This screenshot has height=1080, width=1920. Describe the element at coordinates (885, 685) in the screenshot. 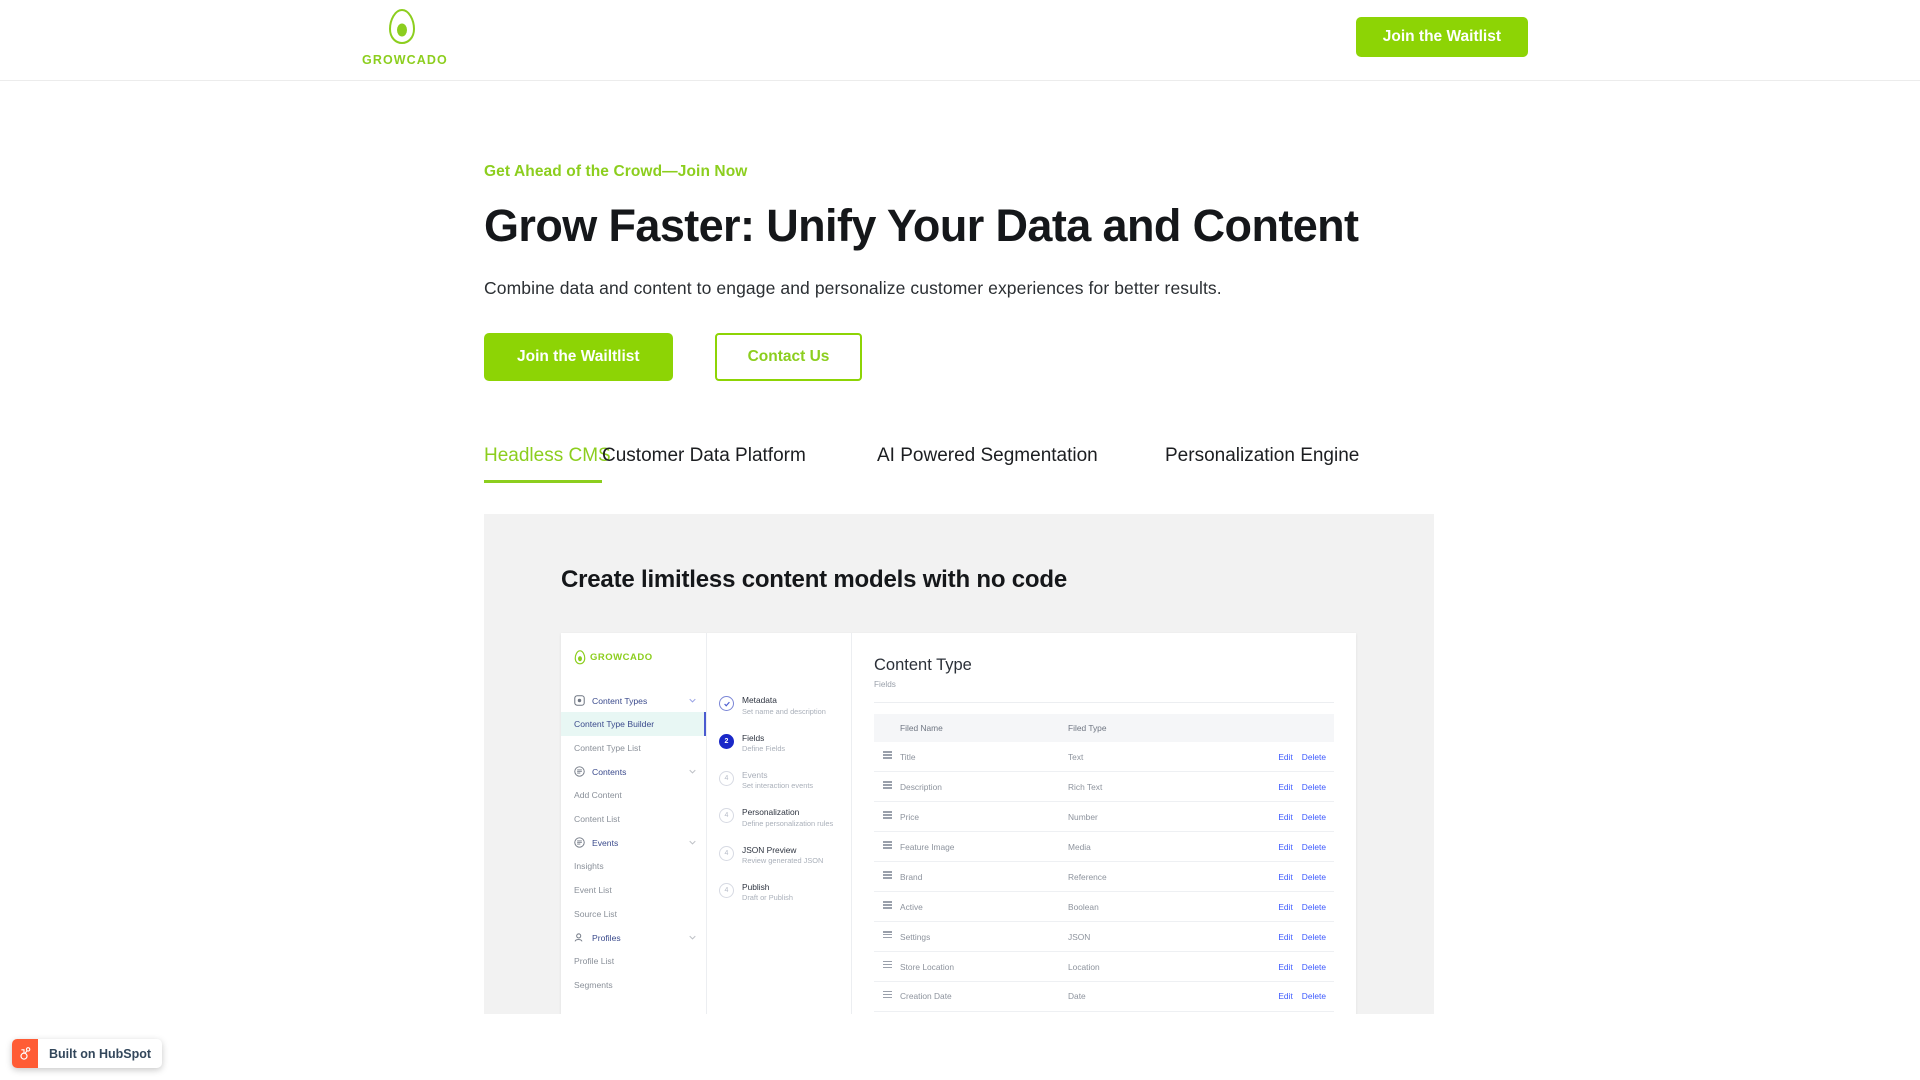

I see `panel-subtitle: Fields` at that location.